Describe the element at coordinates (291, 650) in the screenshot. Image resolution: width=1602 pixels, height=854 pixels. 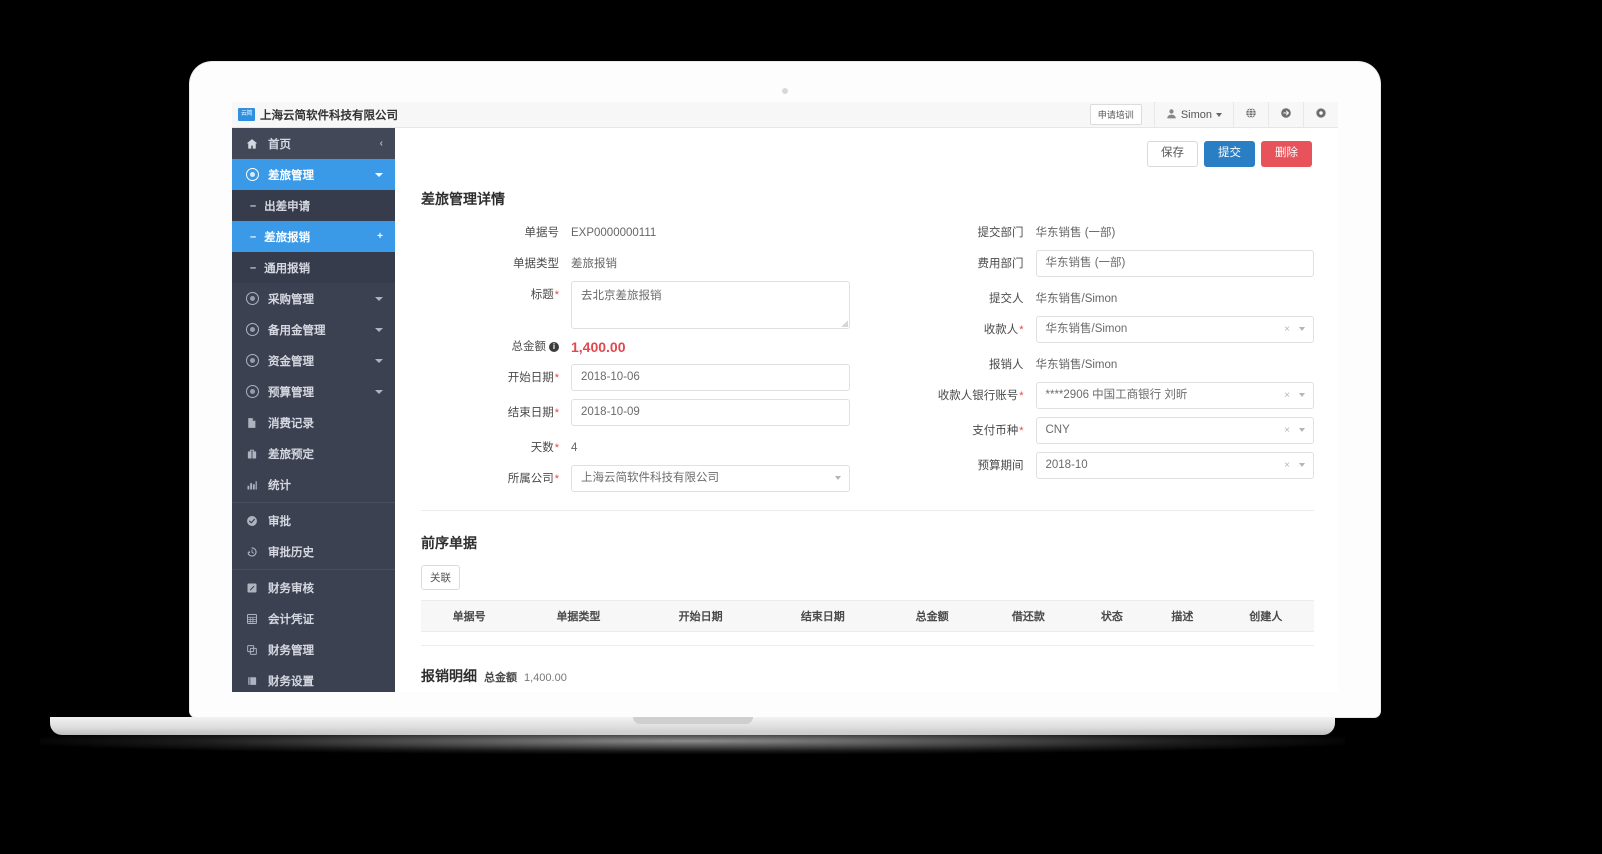
I see `sidebar-item-label: 财务管理` at that location.